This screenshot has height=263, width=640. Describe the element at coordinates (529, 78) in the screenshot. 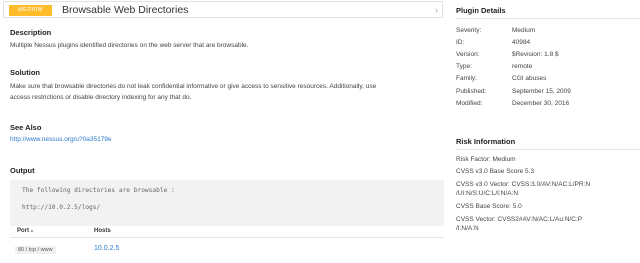

I see `family-value: CGI abuses` at that location.